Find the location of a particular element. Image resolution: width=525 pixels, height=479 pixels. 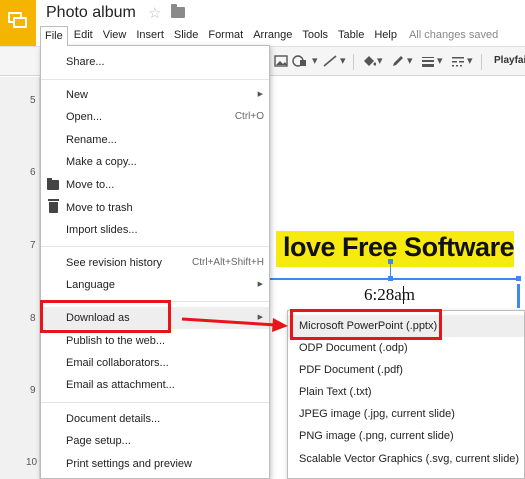

annotation-arrow is located at coordinates (234, 324).